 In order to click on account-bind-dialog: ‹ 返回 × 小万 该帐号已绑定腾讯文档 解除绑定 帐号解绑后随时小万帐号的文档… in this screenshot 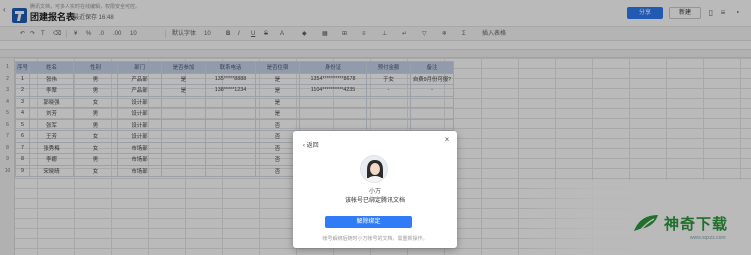, I will do `click(375, 189)`.